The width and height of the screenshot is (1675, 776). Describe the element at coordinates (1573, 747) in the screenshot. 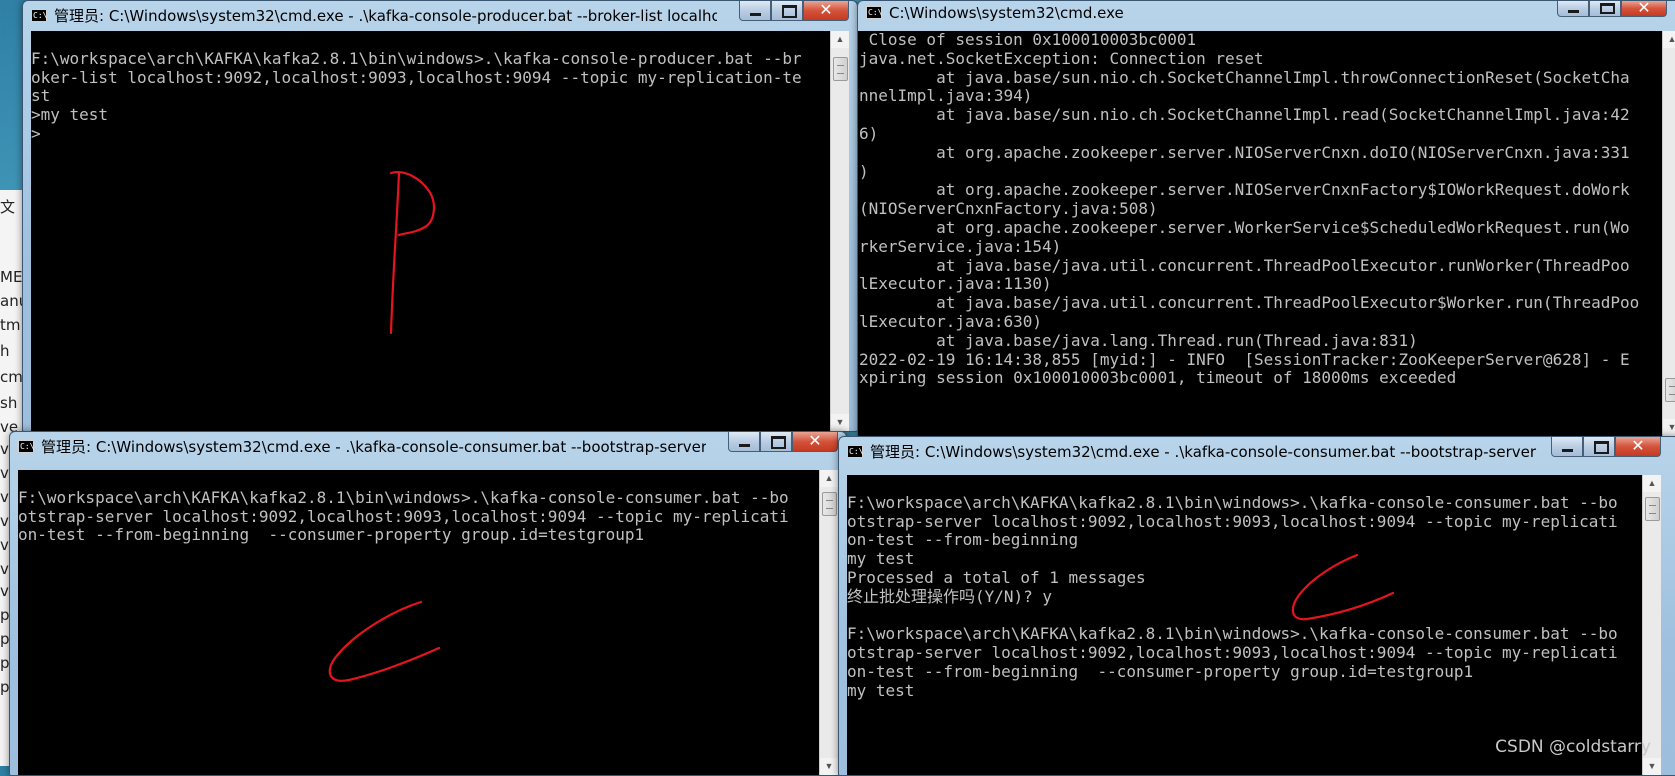

I see `watermark: CSDN @coldstarry` at that location.